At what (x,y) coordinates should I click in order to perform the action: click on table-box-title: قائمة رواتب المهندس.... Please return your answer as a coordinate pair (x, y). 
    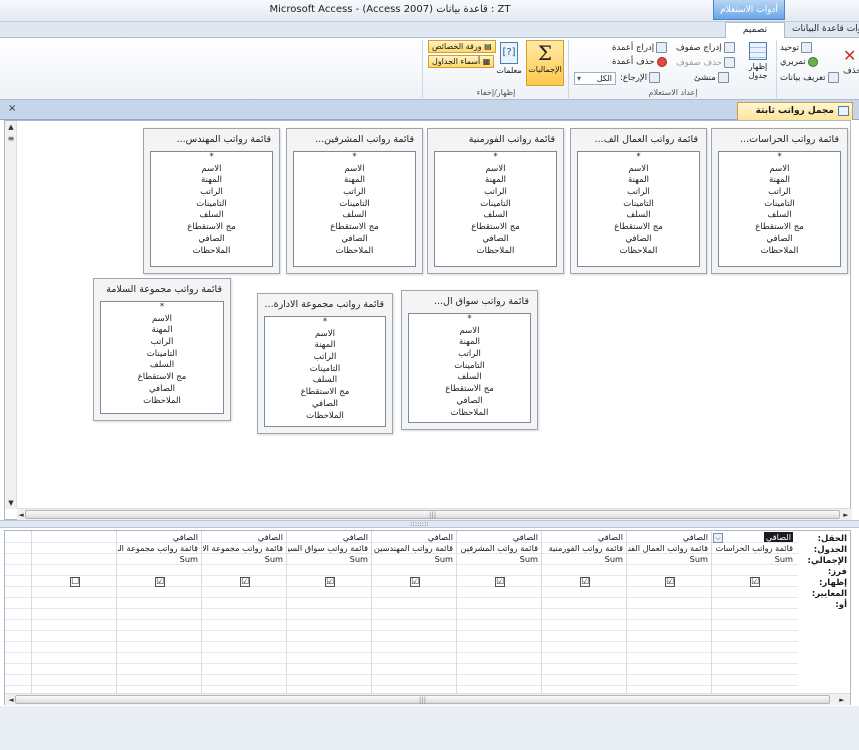
    Looking at the image, I should click on (211, 140).